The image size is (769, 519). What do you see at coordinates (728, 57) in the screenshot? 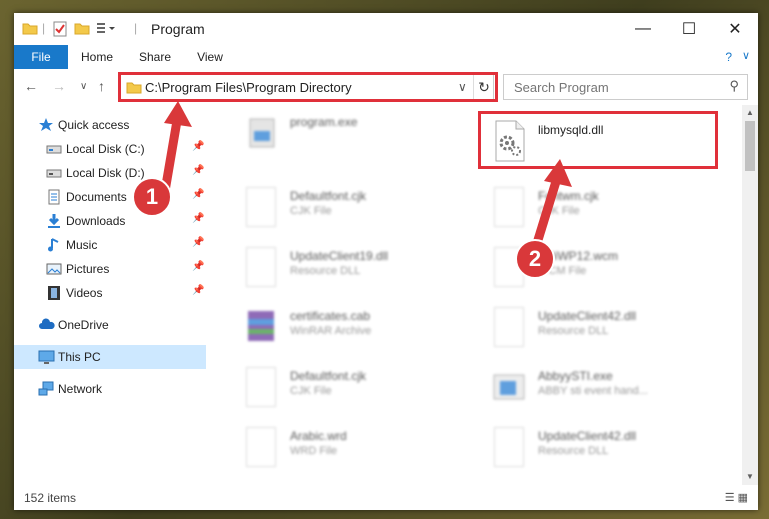
I see `help-icon: ?` at bounding box center [728, 57].